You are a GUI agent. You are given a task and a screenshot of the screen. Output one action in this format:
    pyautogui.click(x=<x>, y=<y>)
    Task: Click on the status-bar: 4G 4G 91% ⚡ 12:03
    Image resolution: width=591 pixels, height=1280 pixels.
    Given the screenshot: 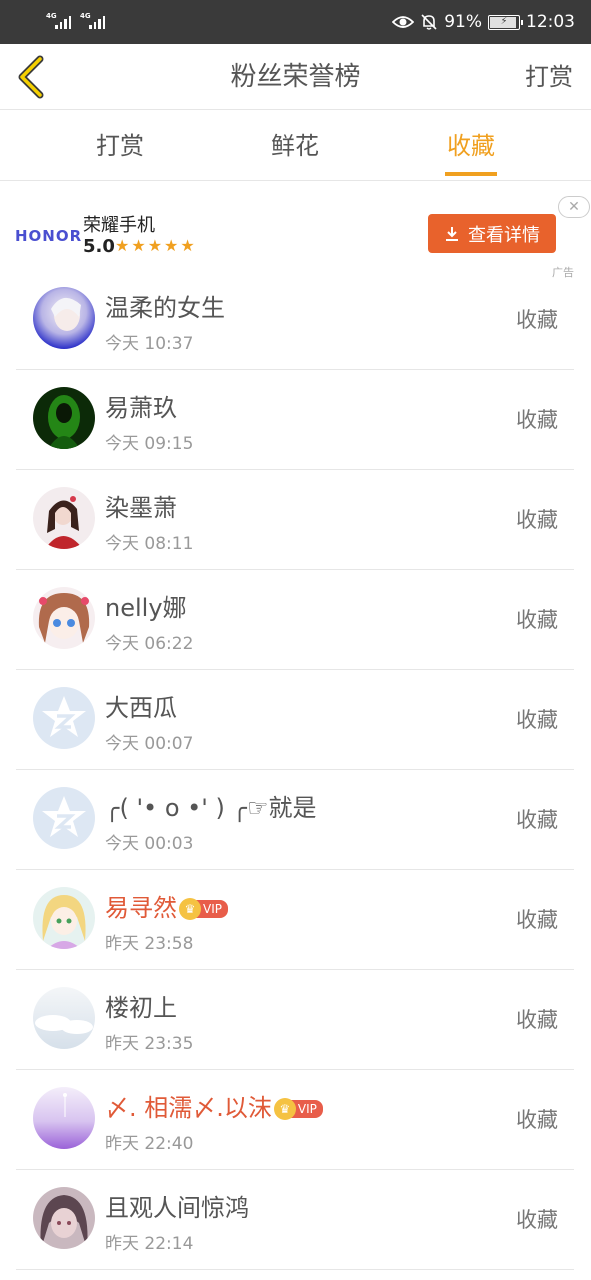 What is the action you would take?
    pyautogui.click(x=295, y=22)
    